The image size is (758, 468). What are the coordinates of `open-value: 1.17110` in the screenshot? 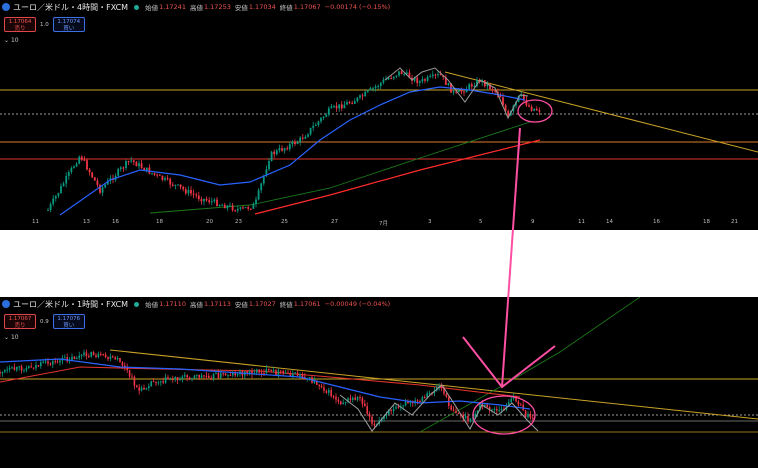 It's located at (172, 304).